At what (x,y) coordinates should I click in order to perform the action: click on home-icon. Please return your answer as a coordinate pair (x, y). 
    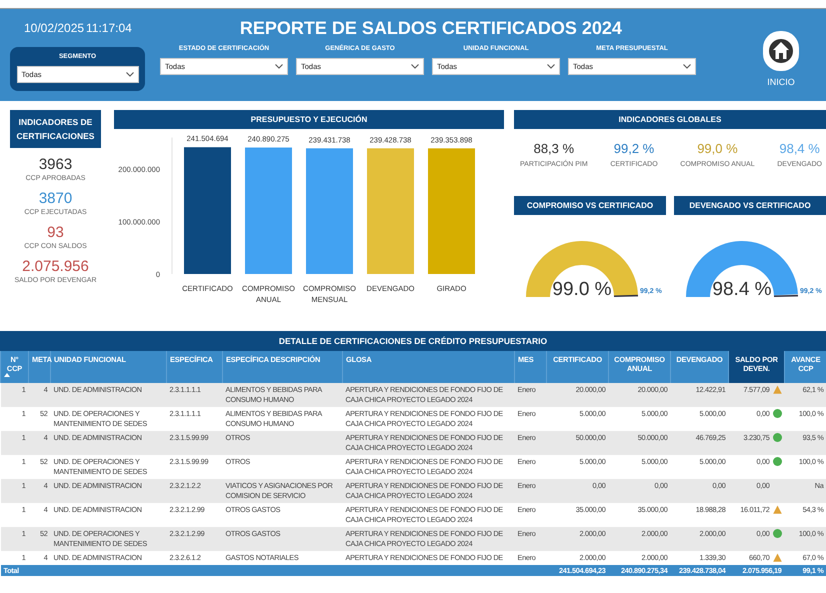
    Looking at the image, I should click on (781, 51).